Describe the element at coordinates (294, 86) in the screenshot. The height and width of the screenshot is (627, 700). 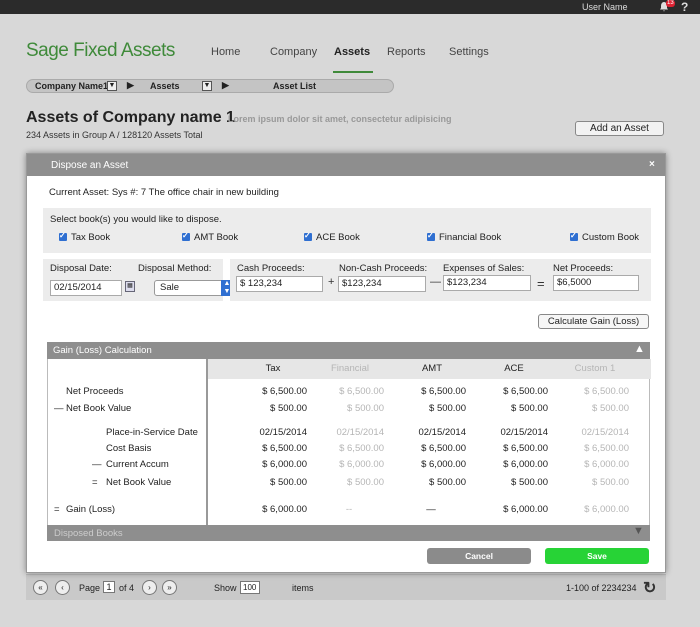
I see `breadcrumb-asset-list: Asset List` at that location.